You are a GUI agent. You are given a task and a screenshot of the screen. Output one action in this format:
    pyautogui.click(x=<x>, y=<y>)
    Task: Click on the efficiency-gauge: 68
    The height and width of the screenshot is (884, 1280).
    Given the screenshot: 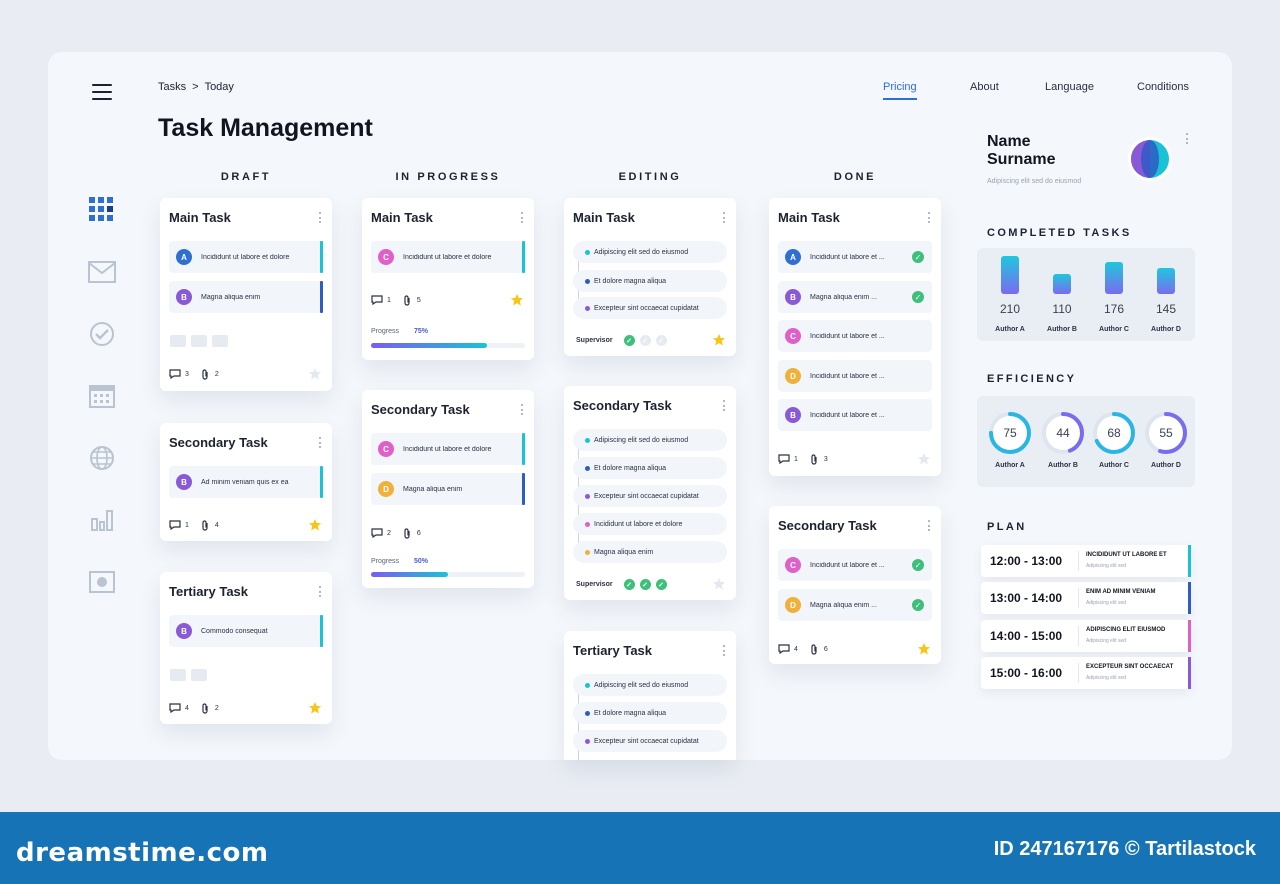 What is the action you would take?
    pyautogui.click(x=1114, y=433)
    